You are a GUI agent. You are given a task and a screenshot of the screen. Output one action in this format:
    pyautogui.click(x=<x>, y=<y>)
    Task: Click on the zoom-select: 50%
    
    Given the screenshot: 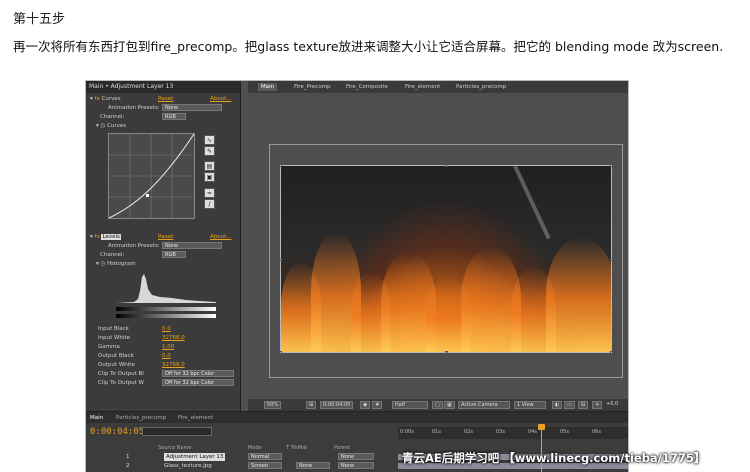 What is the action you would take?
    pyautogui.click(x=273, y=405)
    